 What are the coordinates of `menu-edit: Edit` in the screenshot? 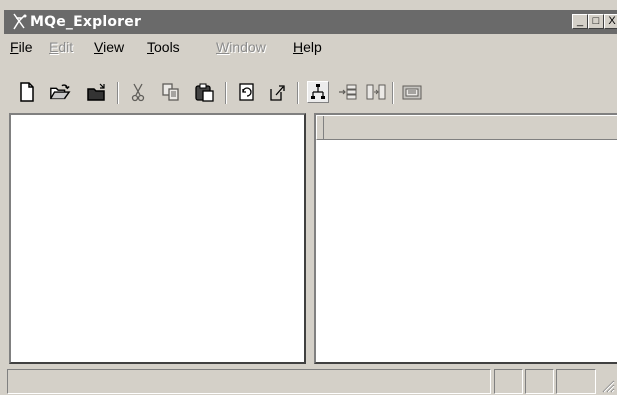 It's located at (61, 48).